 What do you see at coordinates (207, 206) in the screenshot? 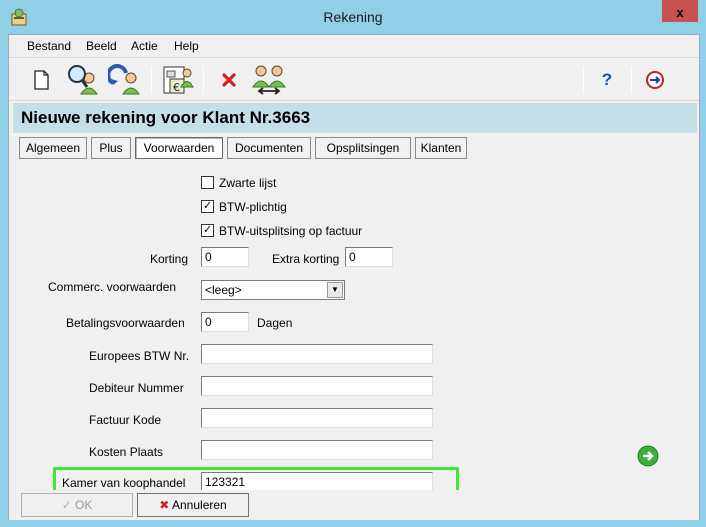
I see `btw-plichtig-checkbox: ✓` at bounding box center [207, 206].